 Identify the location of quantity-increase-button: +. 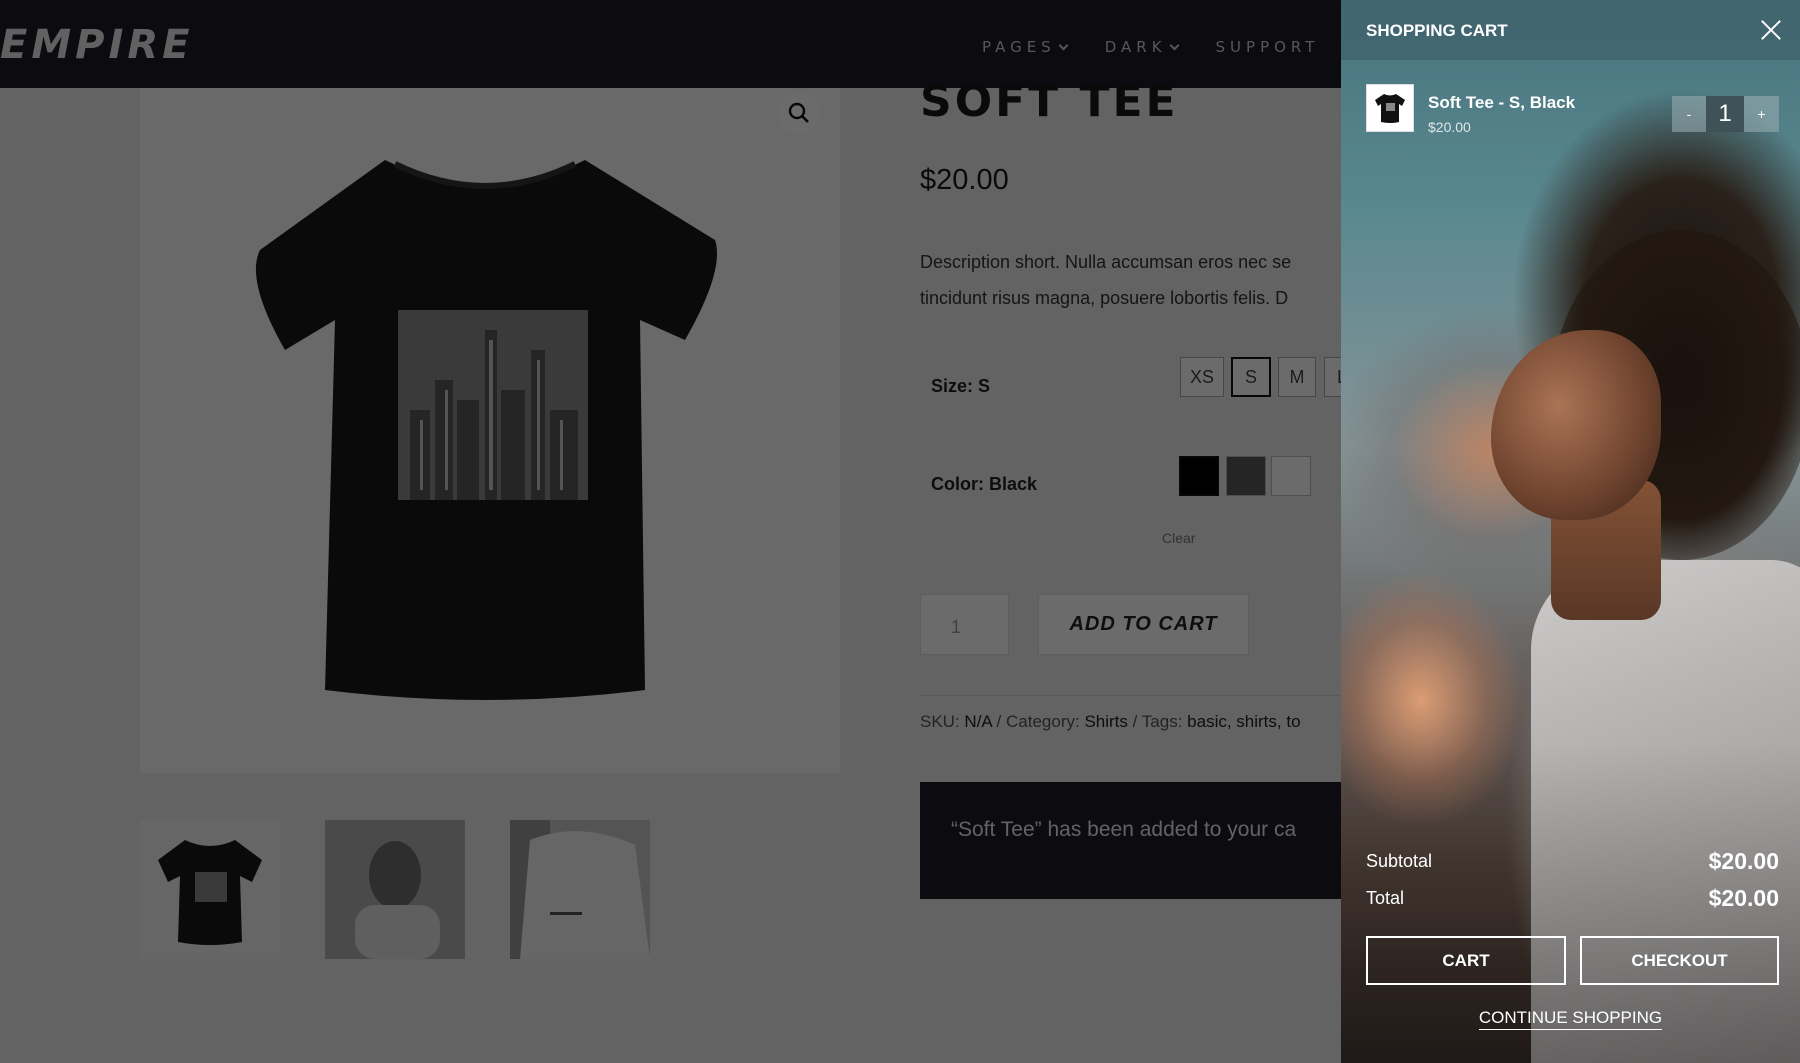
(1761, 114).